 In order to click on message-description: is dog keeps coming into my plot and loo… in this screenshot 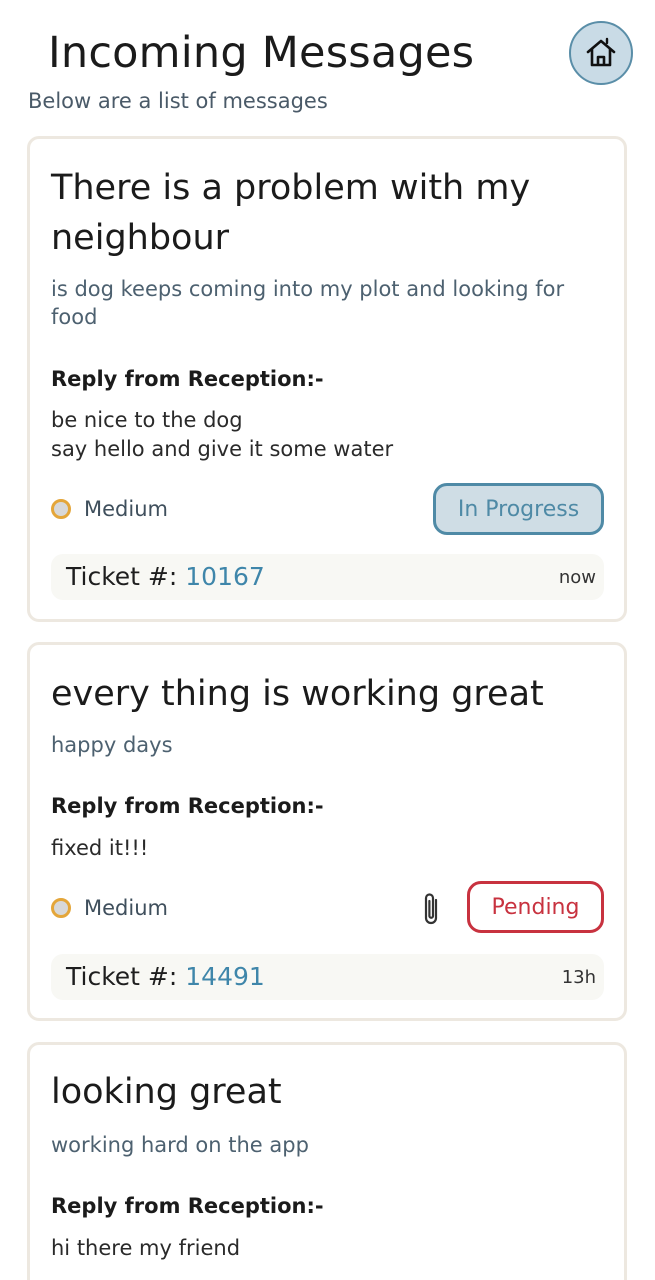, I will do `click(308, 303)`.